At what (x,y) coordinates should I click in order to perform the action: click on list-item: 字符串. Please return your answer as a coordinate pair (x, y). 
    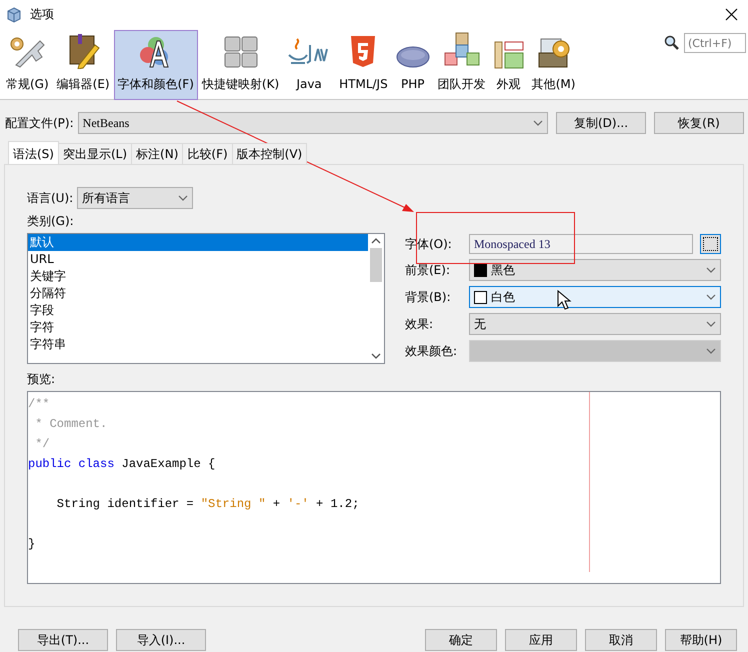
    Looking at the image, I should click on (198, 344).